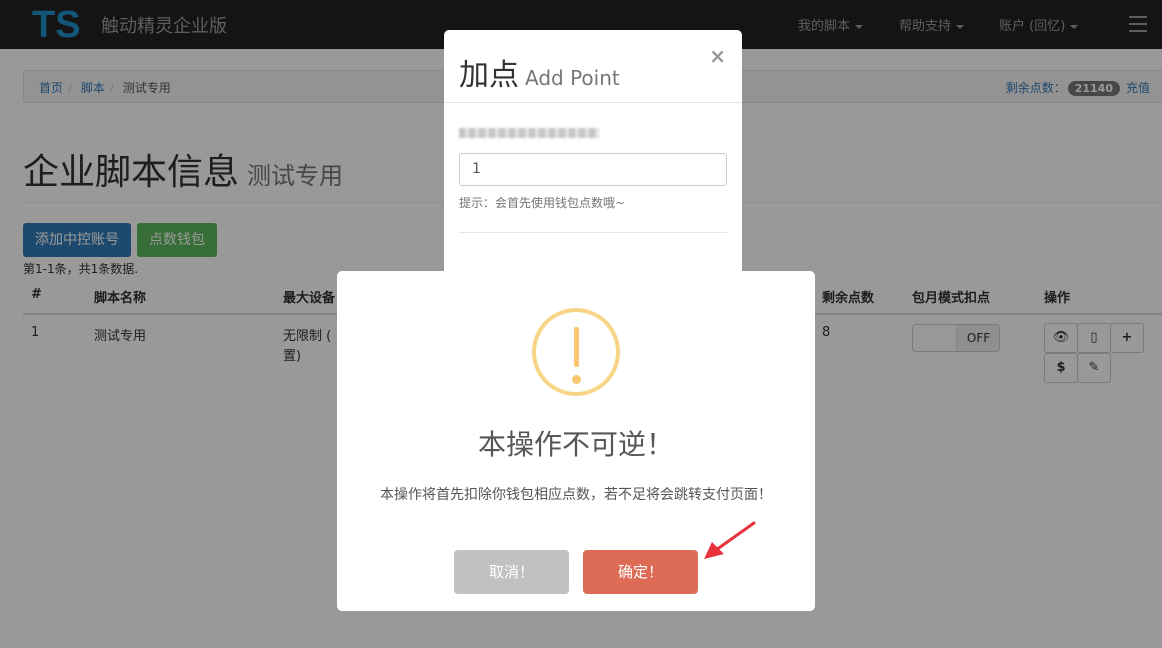 This screenshot has height=648, width=1162. I want to click on cancel-button: 取消！, so click(511, 572).